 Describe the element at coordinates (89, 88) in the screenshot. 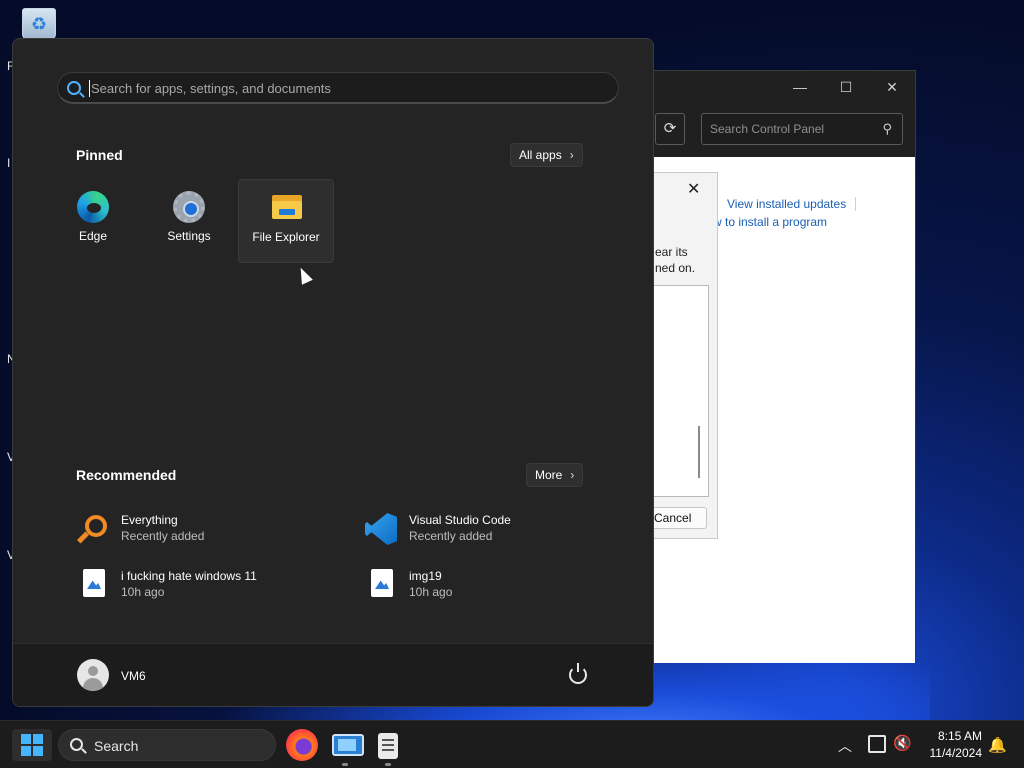

I see `text-caret` at that location.